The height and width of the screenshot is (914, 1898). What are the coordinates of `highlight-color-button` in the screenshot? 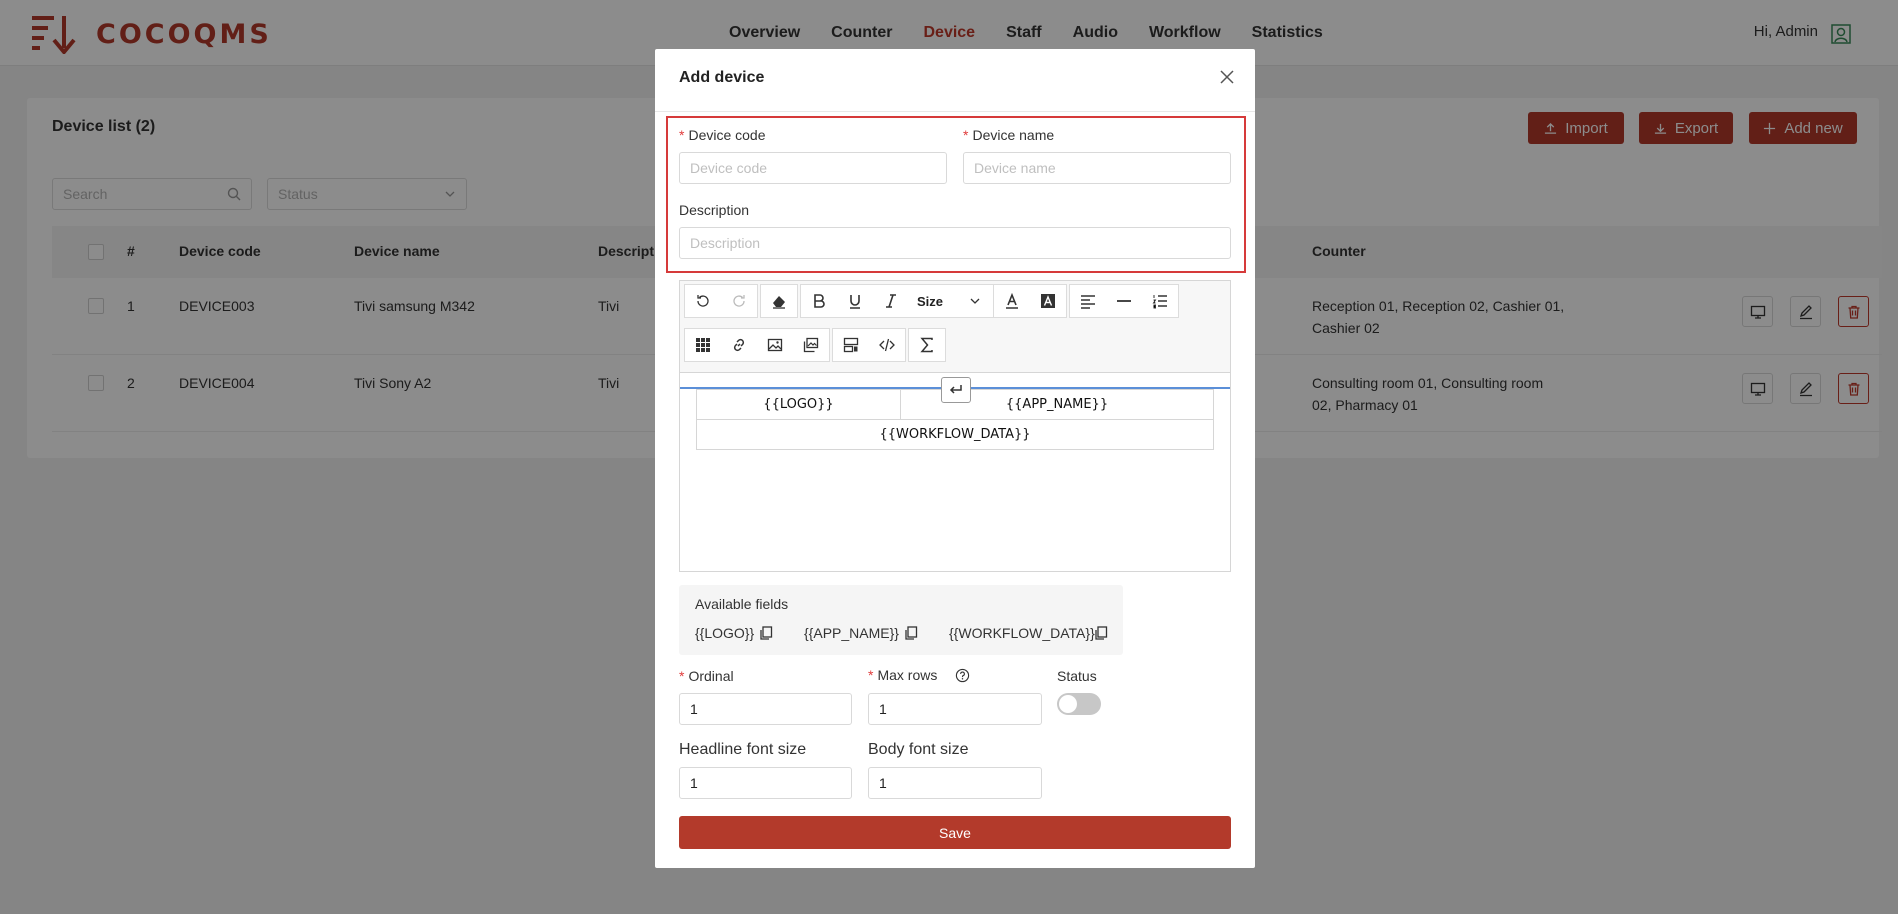 It's located at (1048, 301).